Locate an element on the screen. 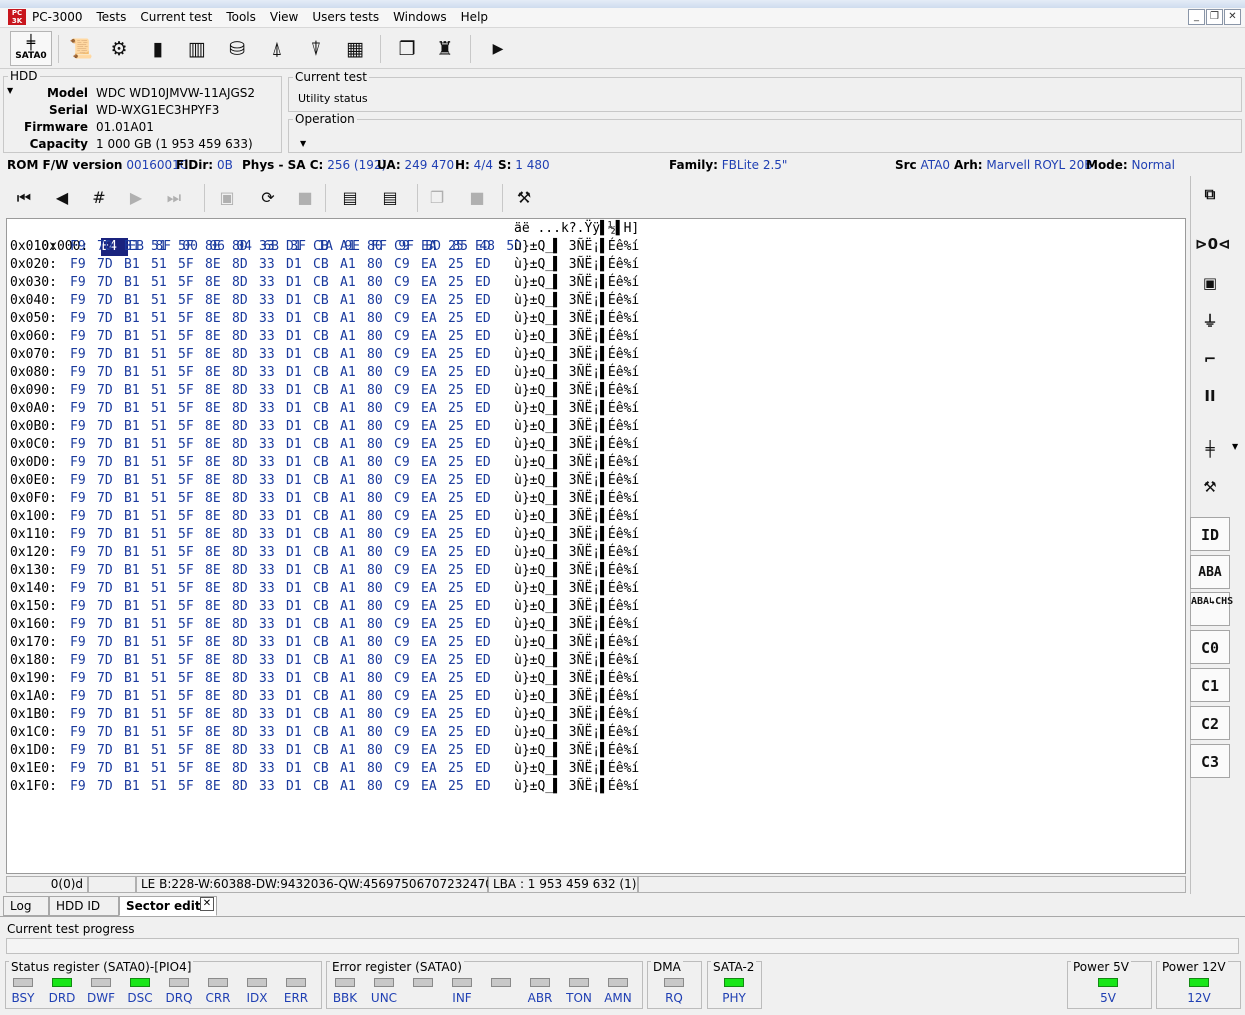 This screenshot has height=1015, width=1245. menu-windows: Windows is located at coordinates (420, 17).